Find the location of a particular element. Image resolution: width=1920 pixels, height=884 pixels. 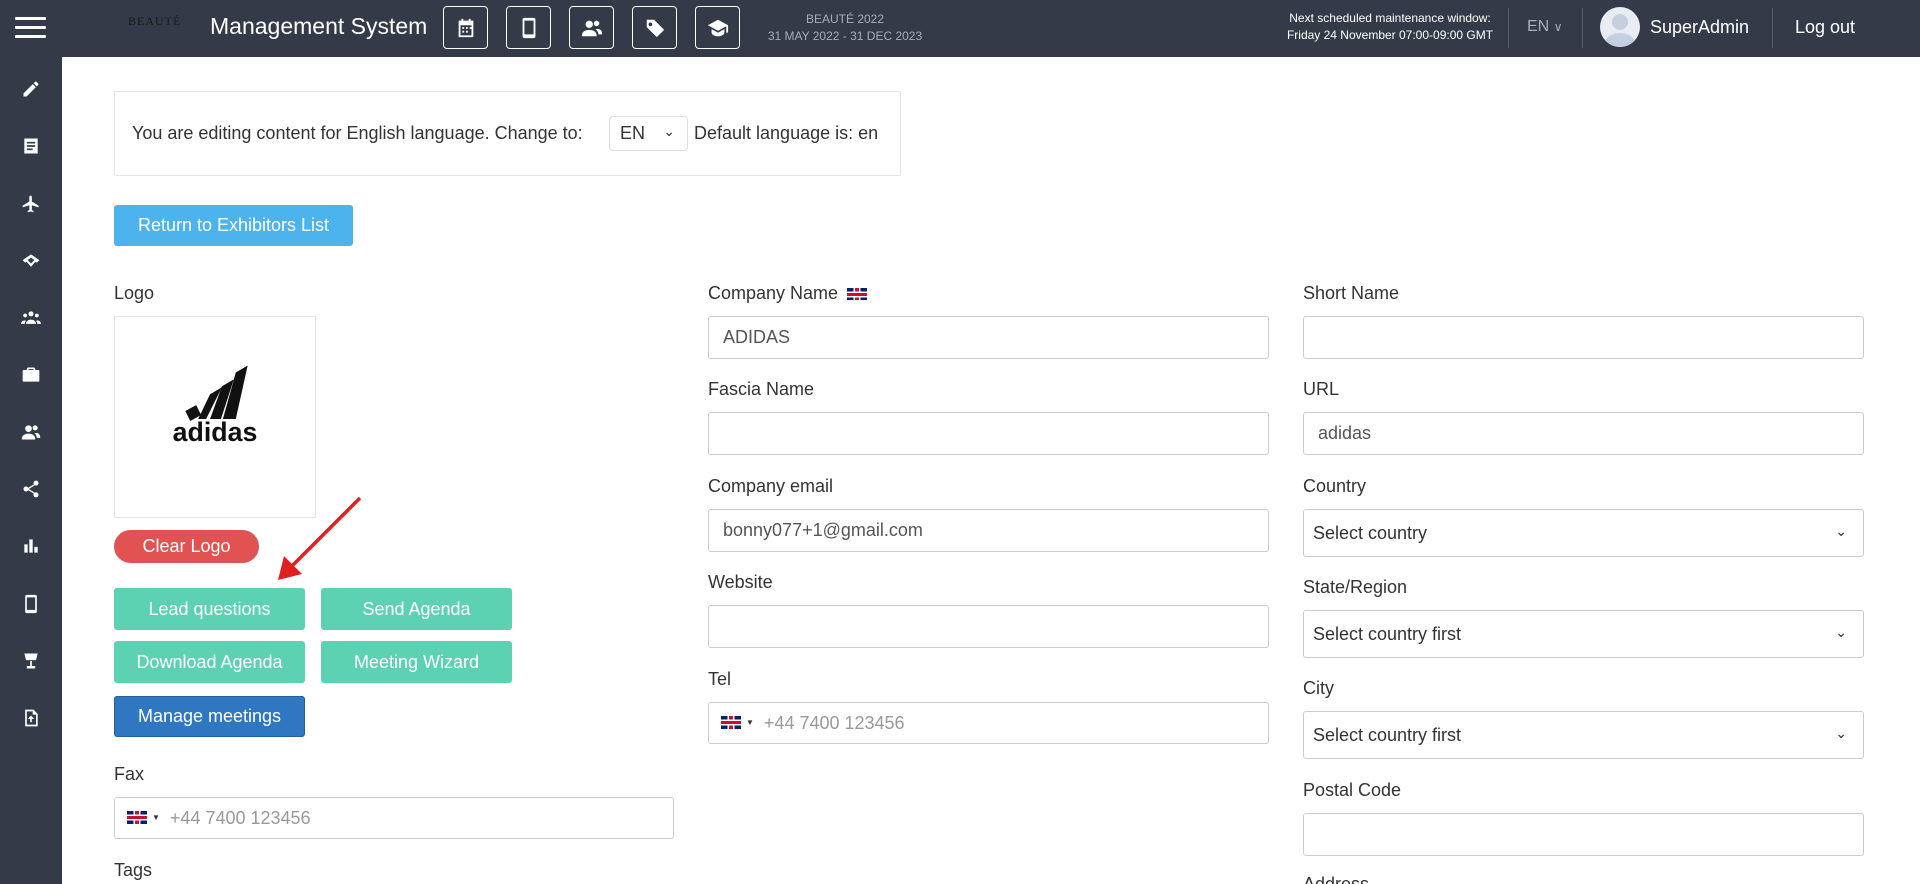

company-name-label: Company Name is located at coordinates (788, 293).